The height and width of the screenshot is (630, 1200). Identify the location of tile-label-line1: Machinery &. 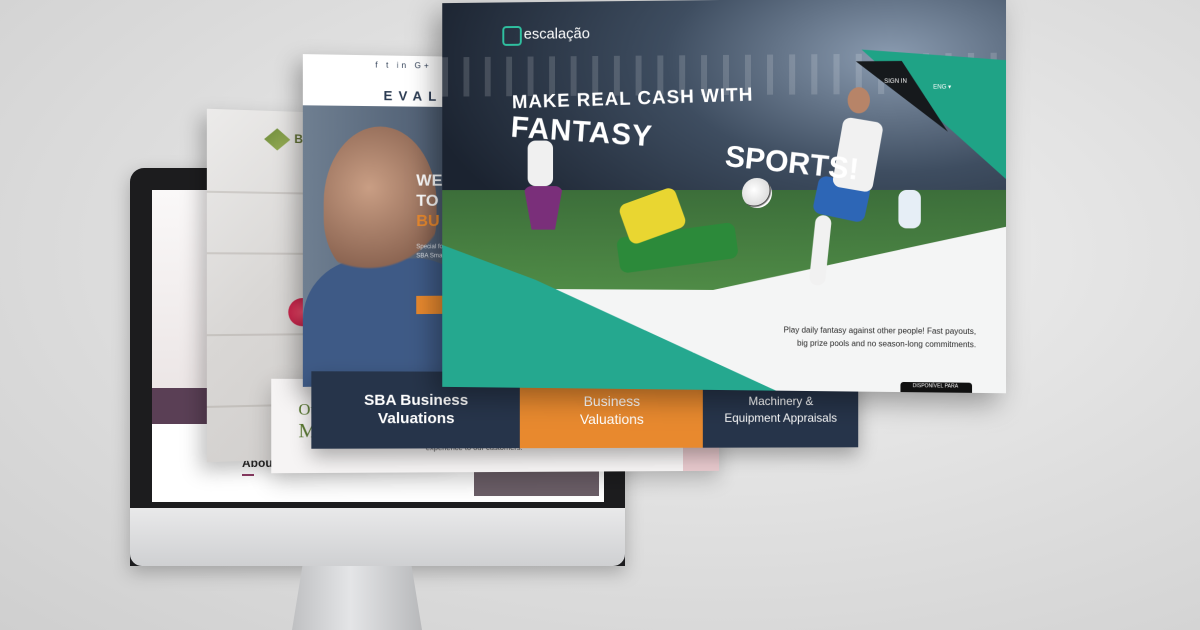
(780, 401).